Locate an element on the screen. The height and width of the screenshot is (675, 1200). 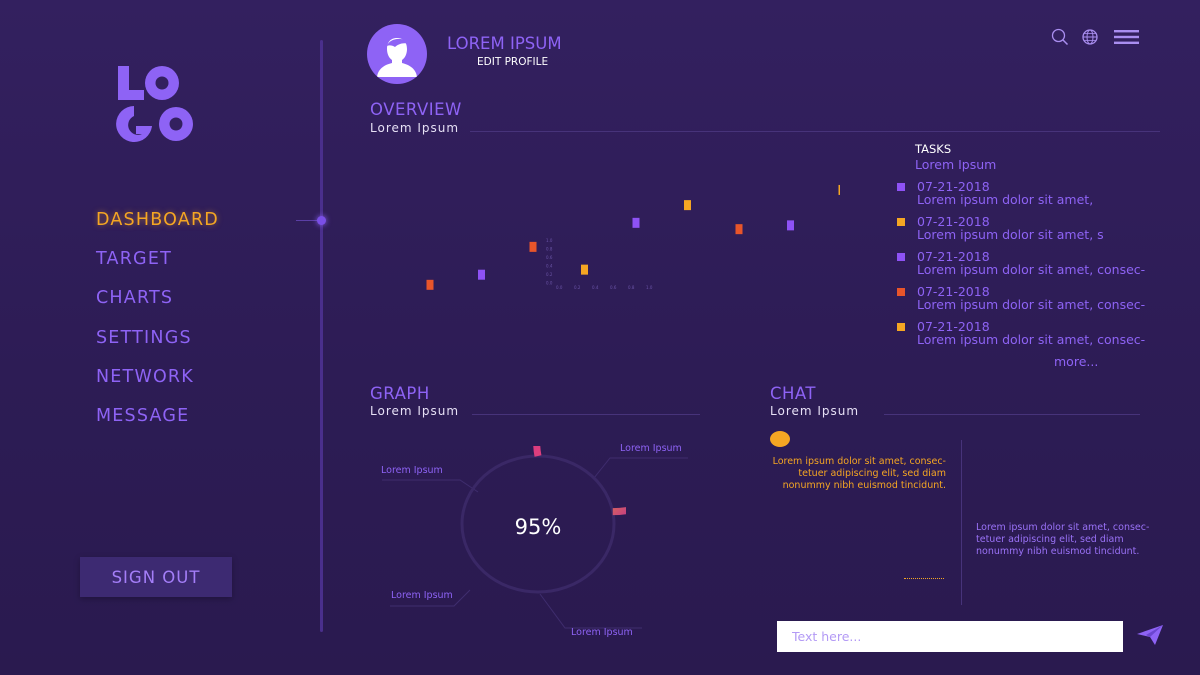
graph-title: GRAPH is located at coordinates (400, 393).